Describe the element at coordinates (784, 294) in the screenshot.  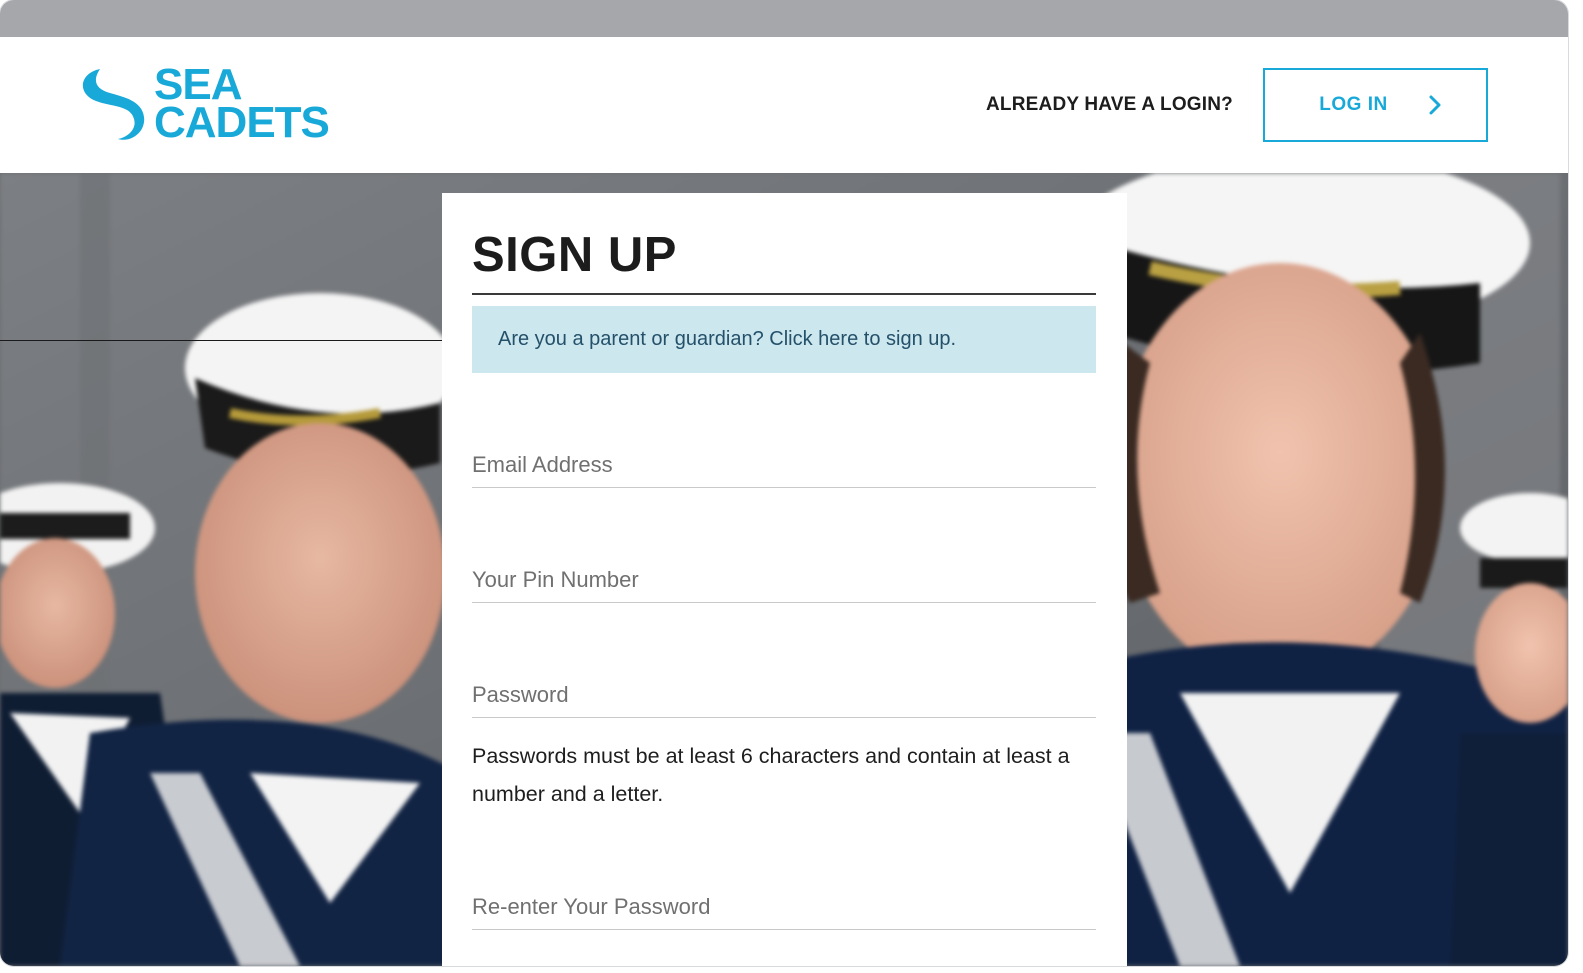
I see `title-divider` at that location.